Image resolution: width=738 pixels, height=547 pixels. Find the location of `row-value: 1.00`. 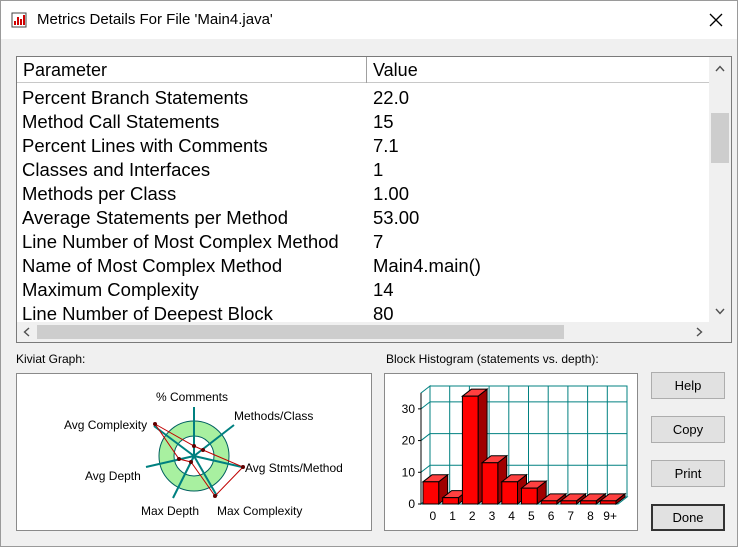

row-value: 1.00 is located at coordinates (391, 193).